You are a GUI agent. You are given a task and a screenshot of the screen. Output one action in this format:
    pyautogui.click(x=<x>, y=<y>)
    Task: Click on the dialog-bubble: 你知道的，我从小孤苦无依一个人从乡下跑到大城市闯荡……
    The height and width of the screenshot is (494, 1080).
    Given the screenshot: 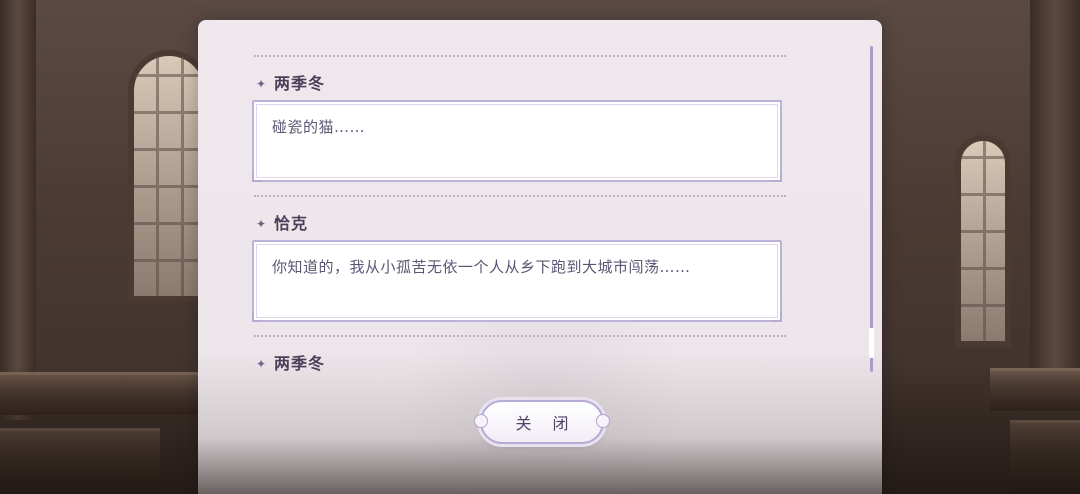 What is the action you would take?
    pyautogui.click(x=517, y=281)
    